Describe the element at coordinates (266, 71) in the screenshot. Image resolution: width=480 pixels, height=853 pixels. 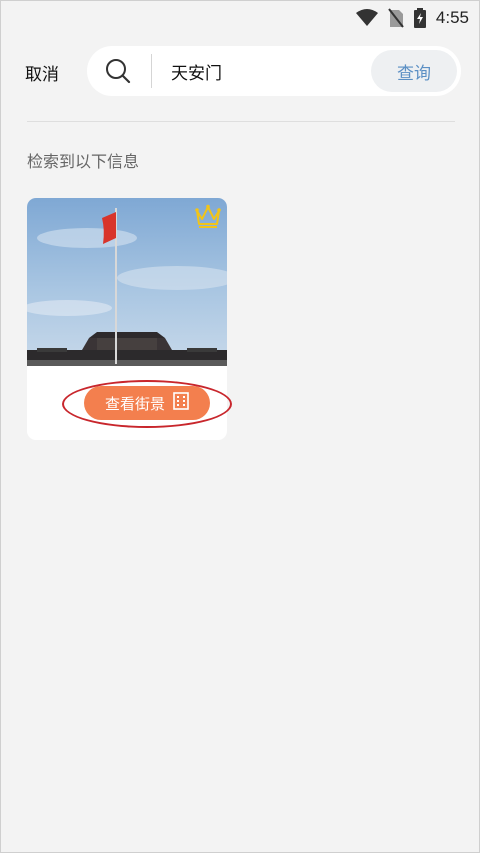
I see `search-input` at that location.